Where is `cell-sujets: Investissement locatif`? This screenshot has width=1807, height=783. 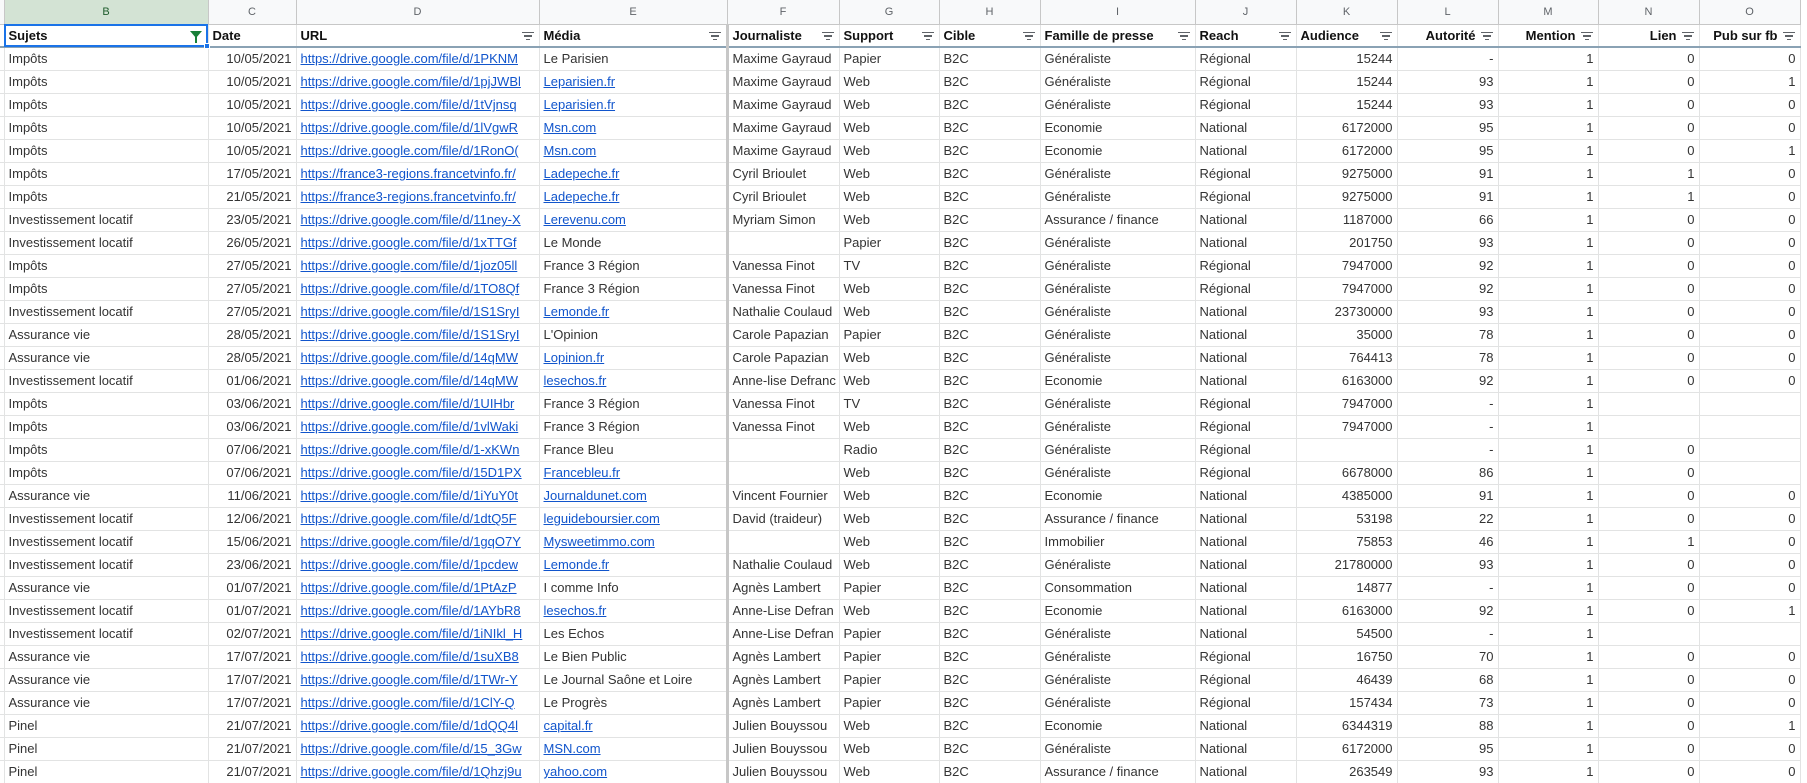
cell-sujets: Investissement locatif is located at coordinates (106, 519).